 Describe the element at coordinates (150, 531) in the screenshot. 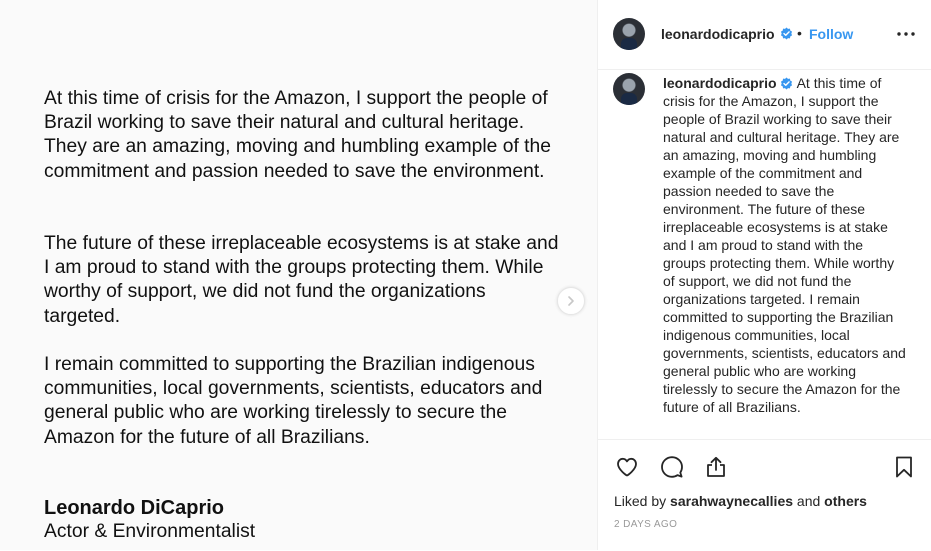

I see `signature-title: Actor & Environmentalist` at that location.